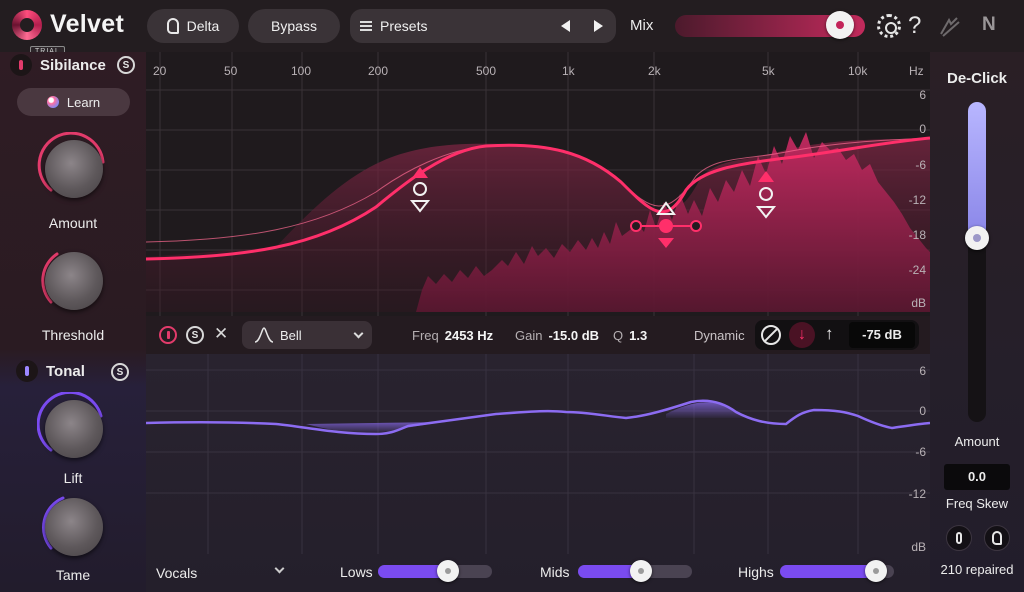 The width and height of the screenshot is (1024, 592). I want to click on q-readout: Q 1.3, so click(630, 335).